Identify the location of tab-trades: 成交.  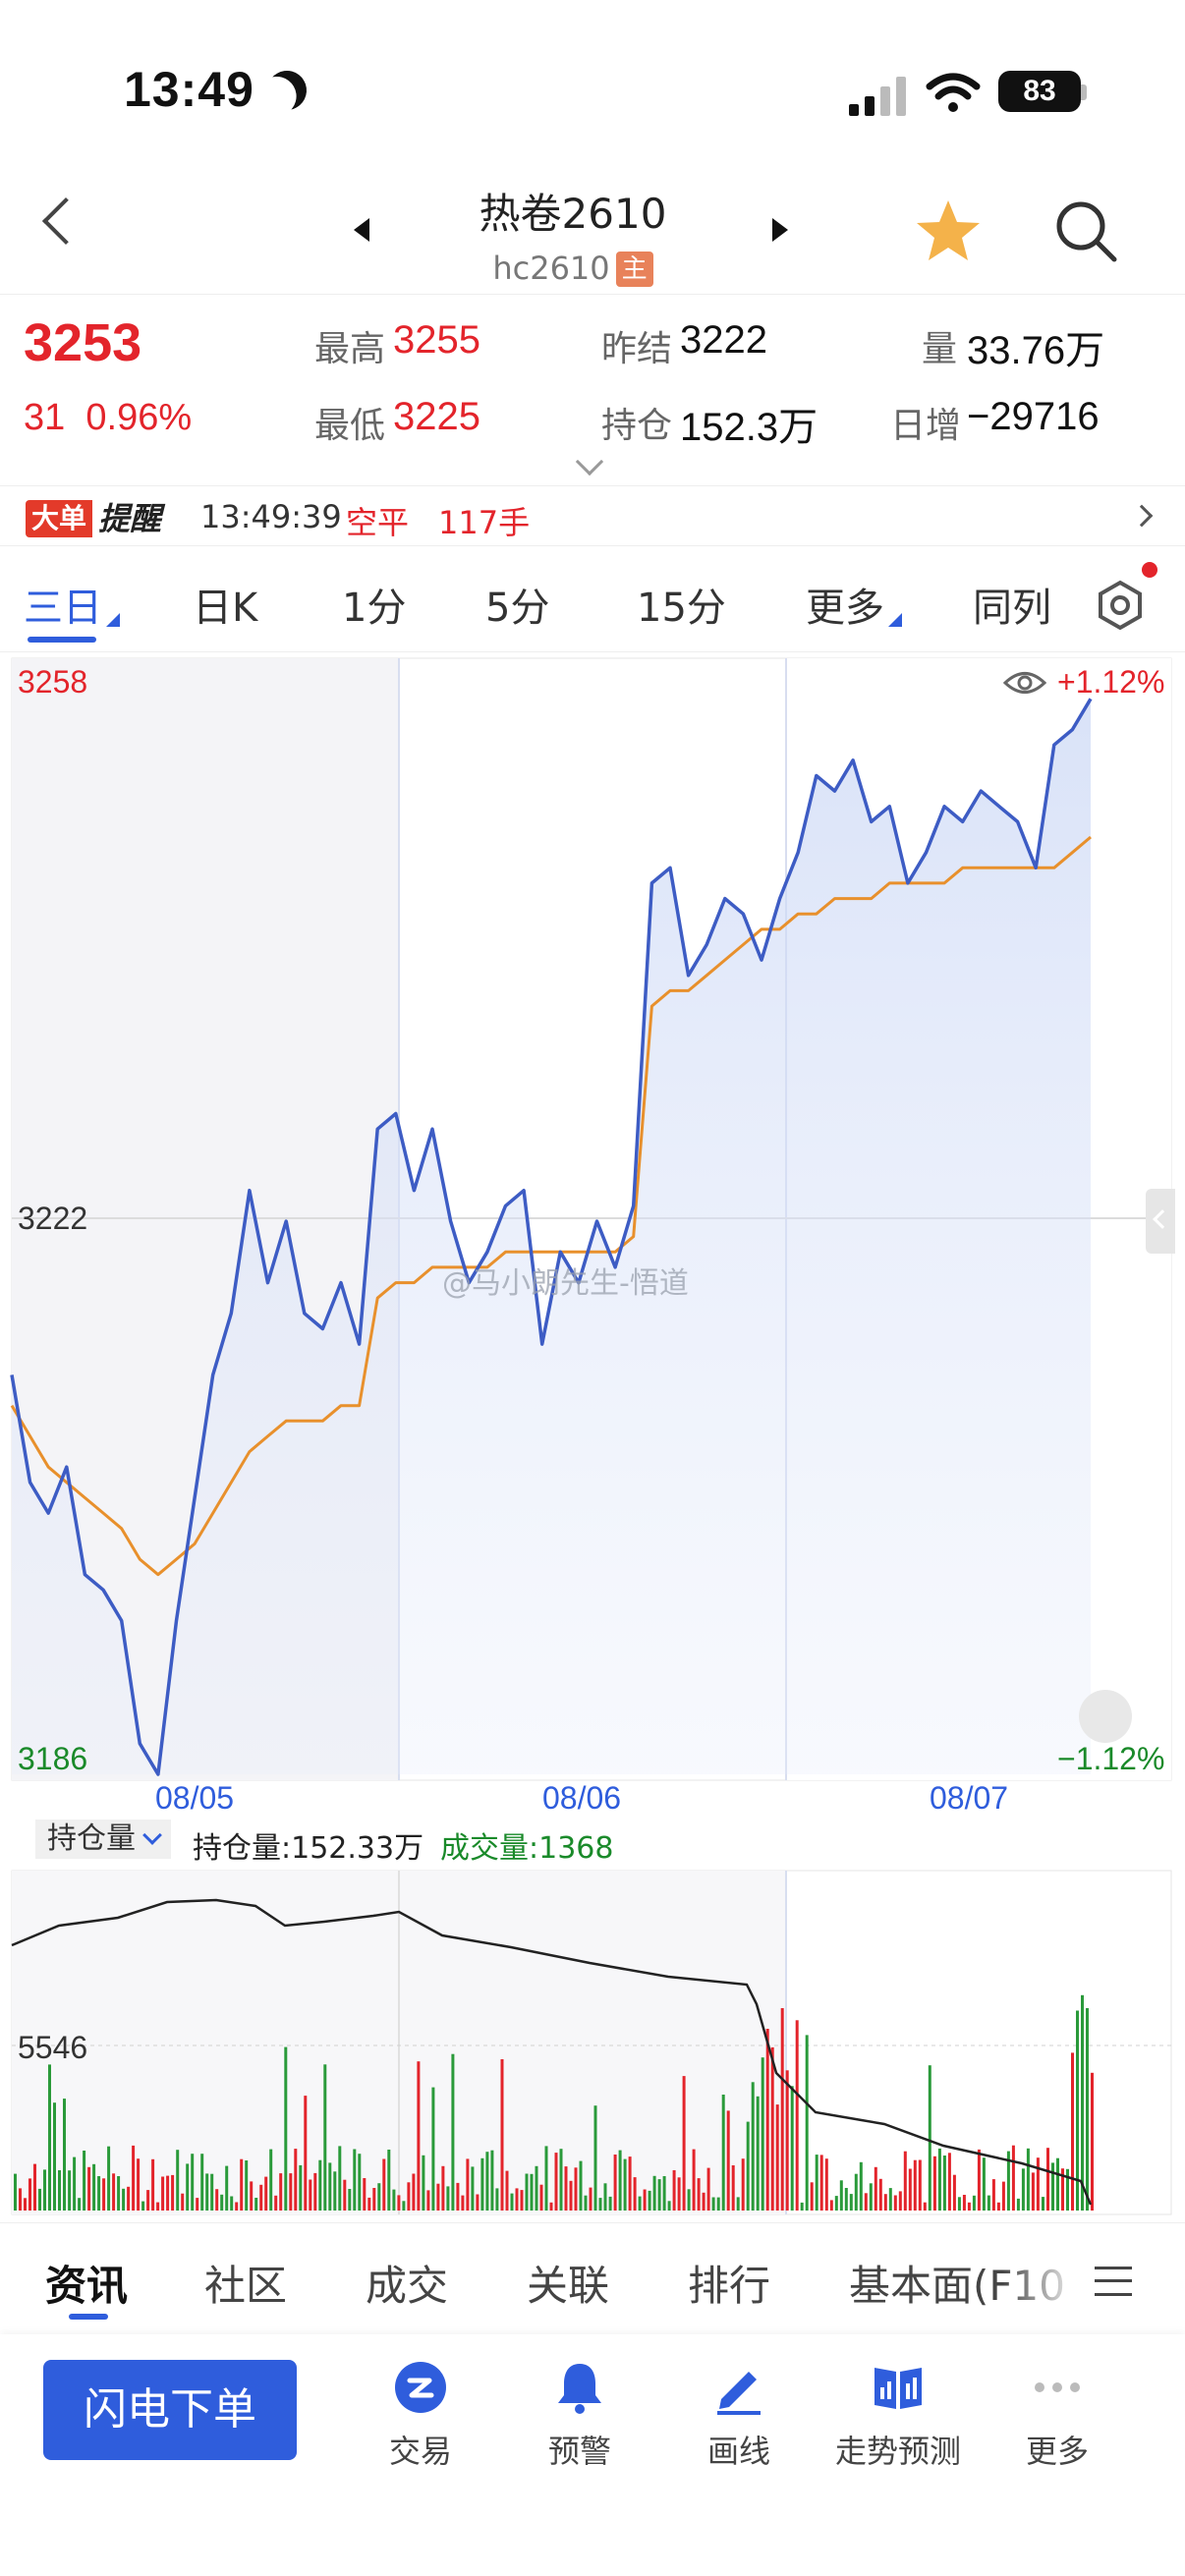
(407, 2283).